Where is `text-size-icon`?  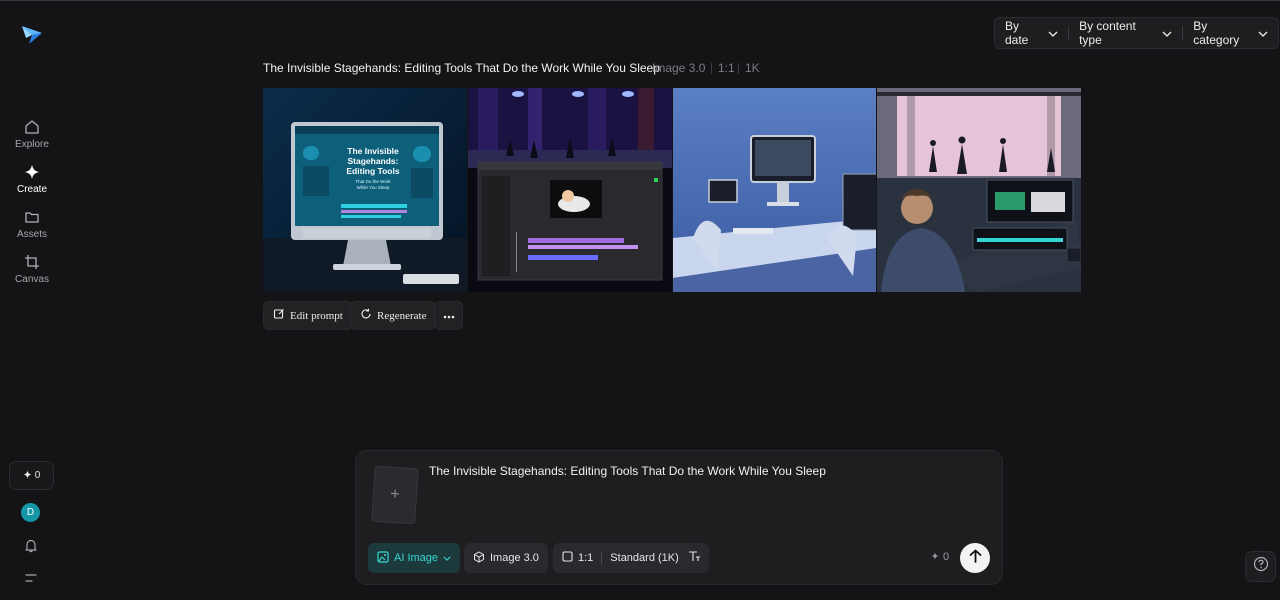 text-size-icon is located at coordinates (694, 558).